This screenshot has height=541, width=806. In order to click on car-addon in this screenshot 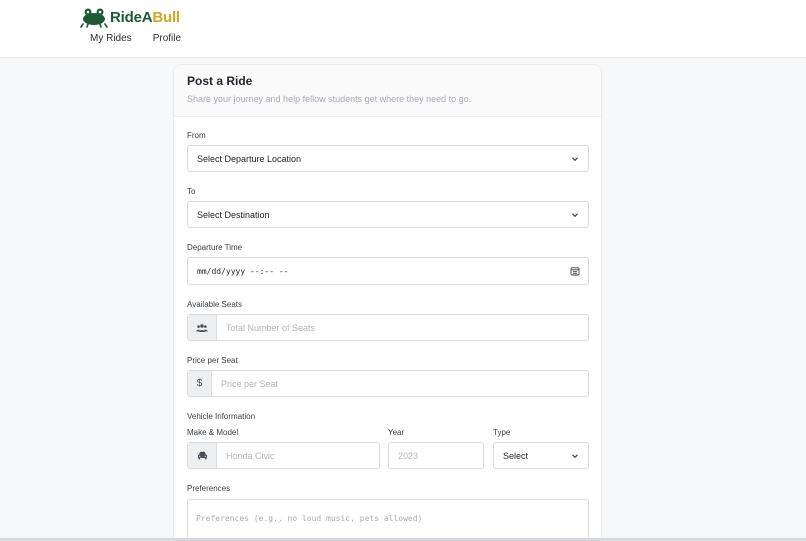, I will do `click(202, 455)`.